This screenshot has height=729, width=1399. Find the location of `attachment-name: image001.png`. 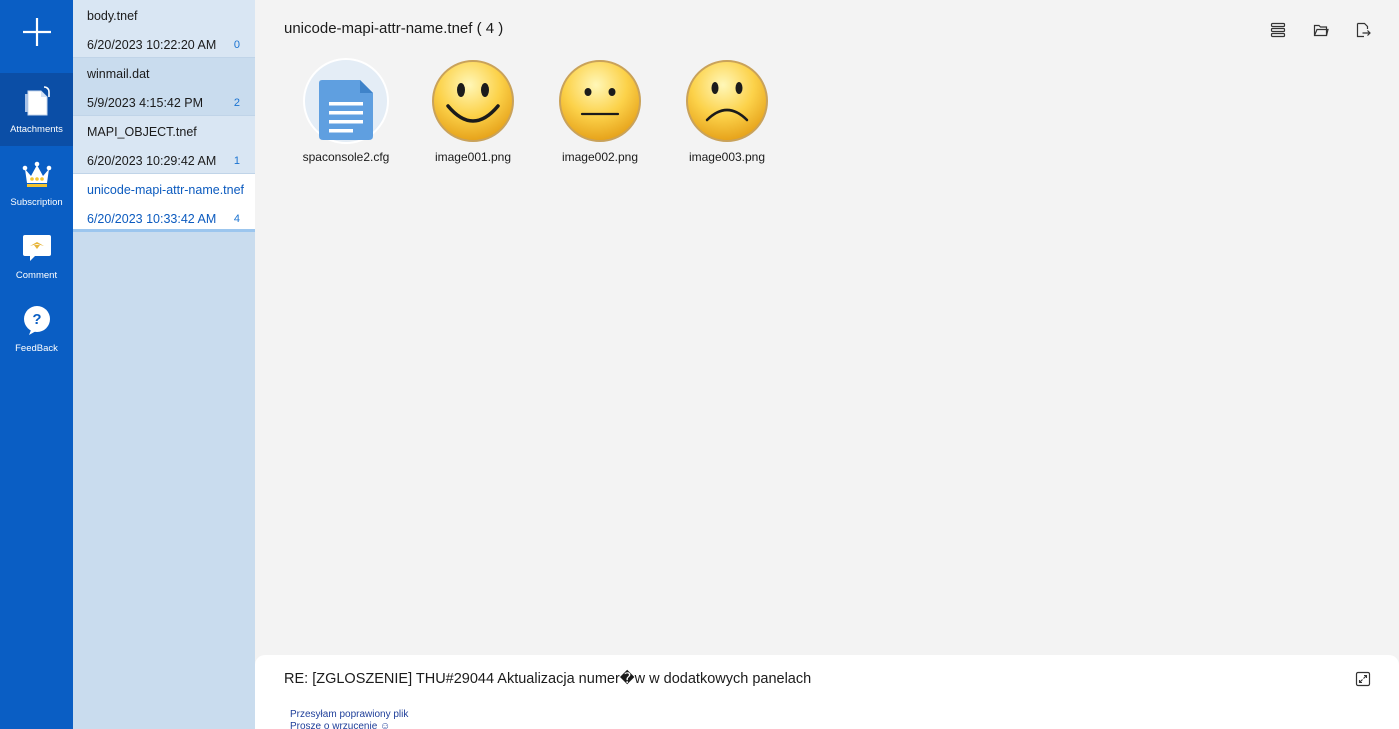

attachment-name: image001.png is located at coordinates (473, 157).